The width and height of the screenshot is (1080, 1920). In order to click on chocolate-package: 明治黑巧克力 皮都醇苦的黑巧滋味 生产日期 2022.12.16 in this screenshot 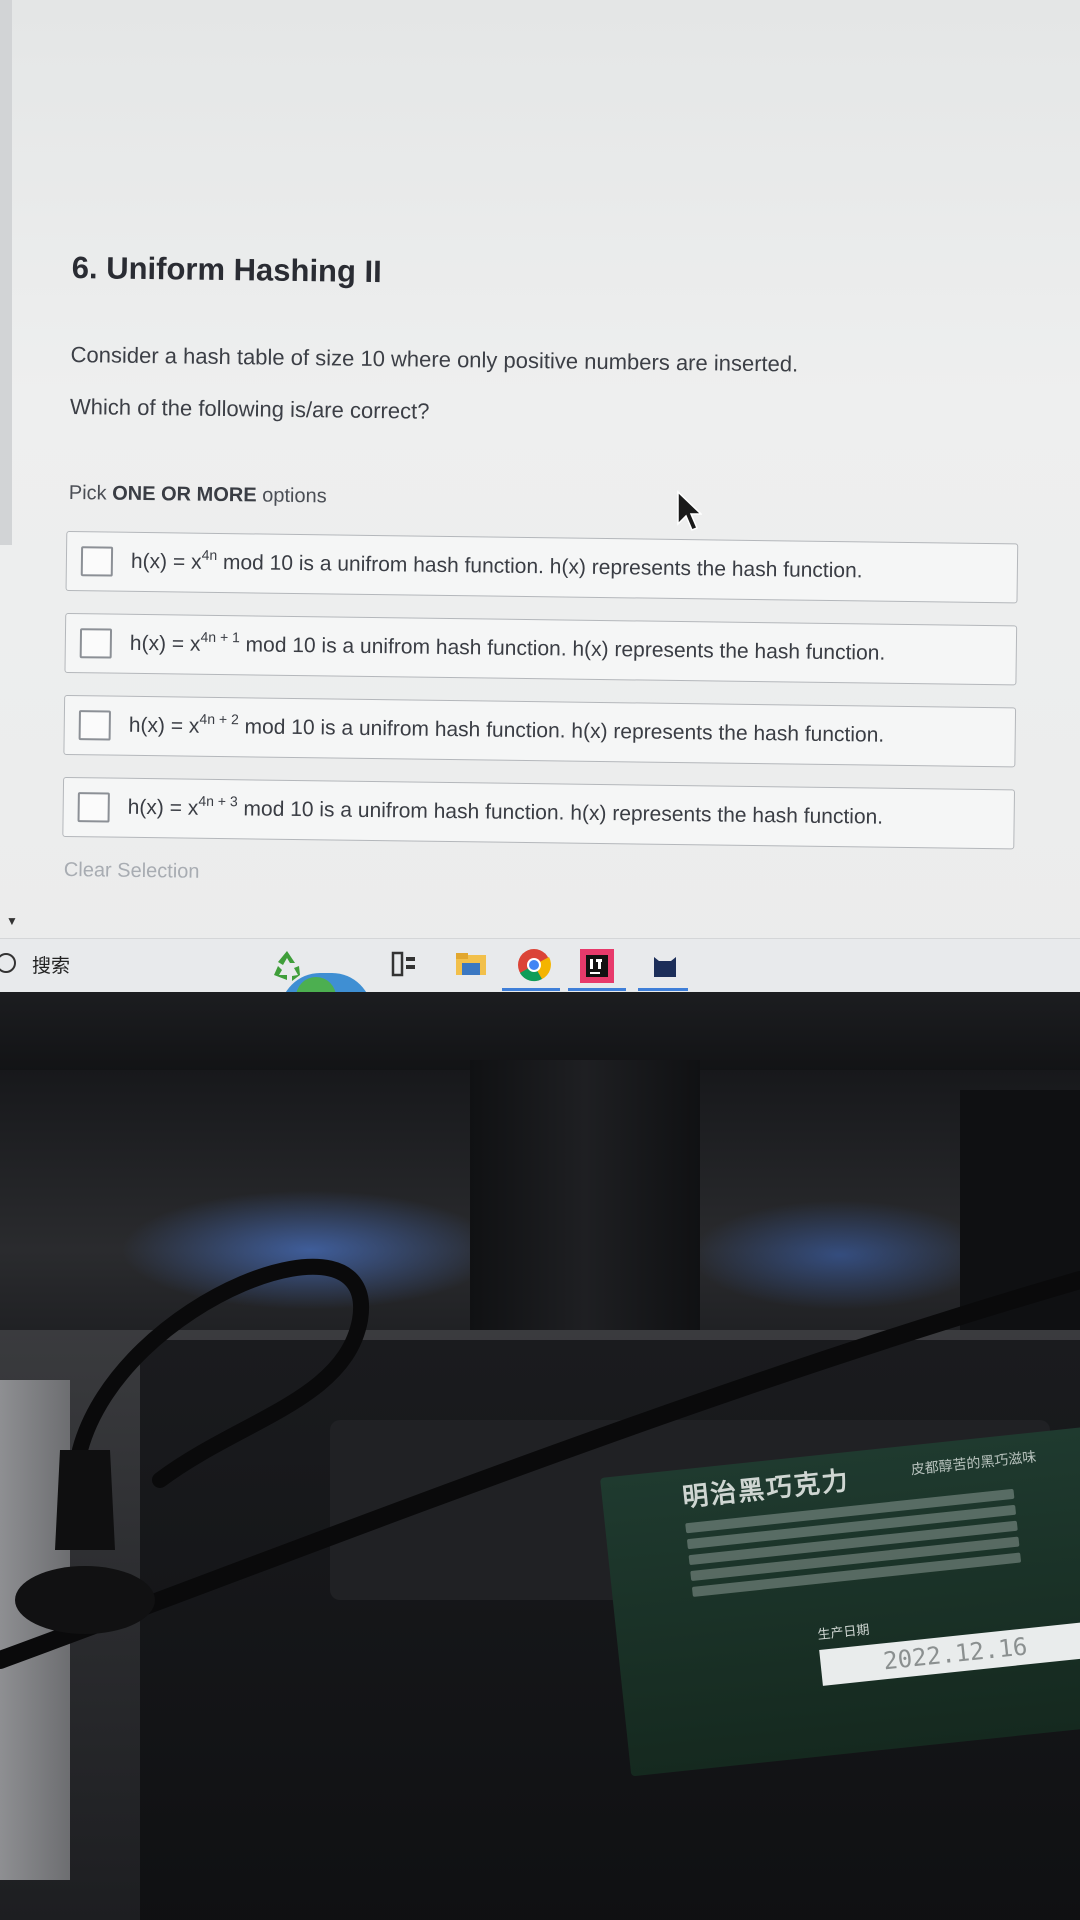, I will do `click(840, 1601)`.